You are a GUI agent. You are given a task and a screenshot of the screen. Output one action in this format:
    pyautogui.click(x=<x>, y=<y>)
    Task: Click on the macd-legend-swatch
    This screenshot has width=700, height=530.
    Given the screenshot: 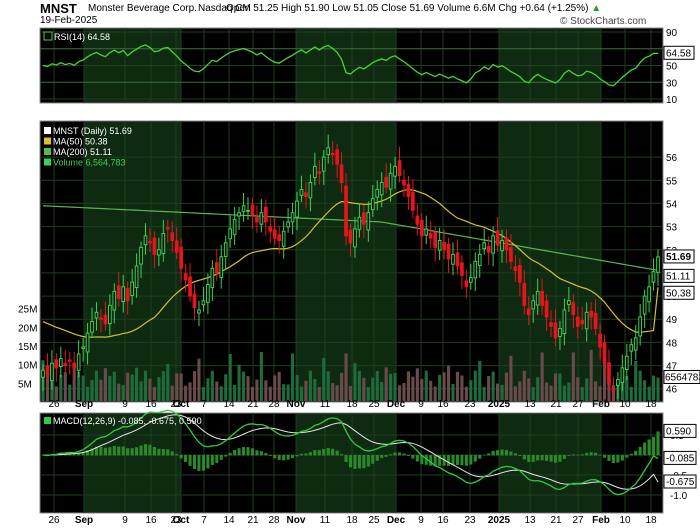 What is the action you would take?
    pyautogui.click(x=47, y=420)
    